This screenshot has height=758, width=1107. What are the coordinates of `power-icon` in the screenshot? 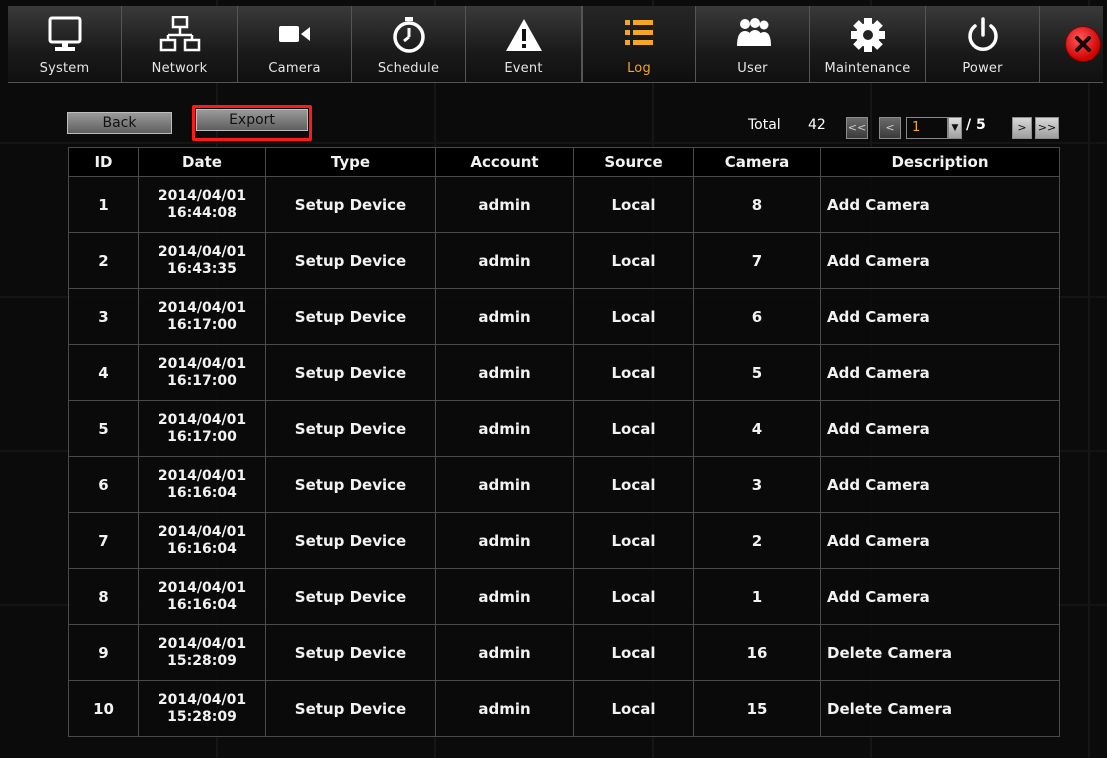 It's located at (982, 34).